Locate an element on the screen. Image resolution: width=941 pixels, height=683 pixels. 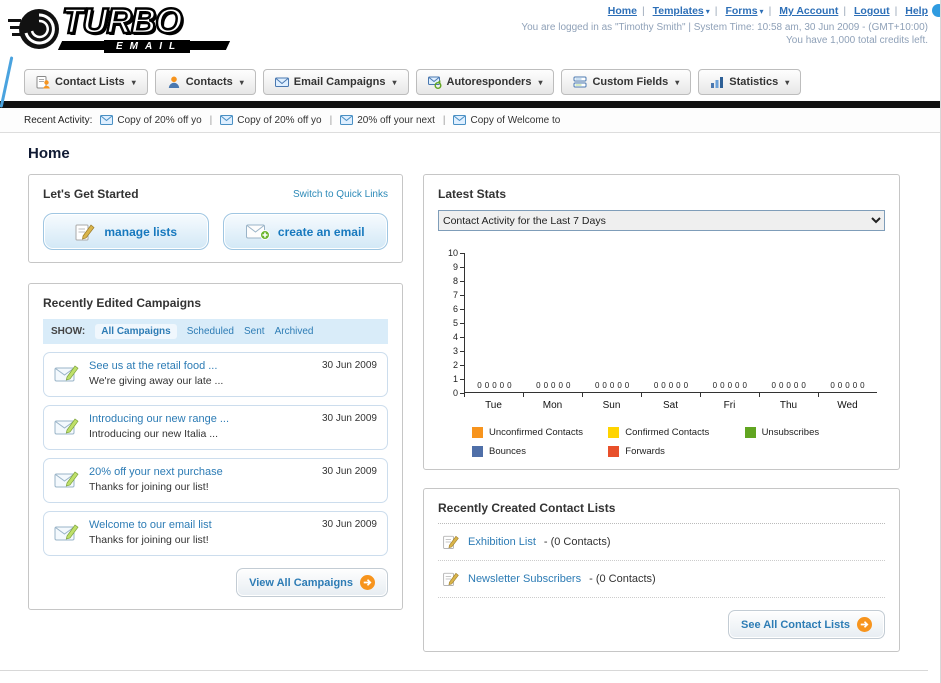
tab-email-campaigns: Email Campaigns is located at coordinates (335, 82).